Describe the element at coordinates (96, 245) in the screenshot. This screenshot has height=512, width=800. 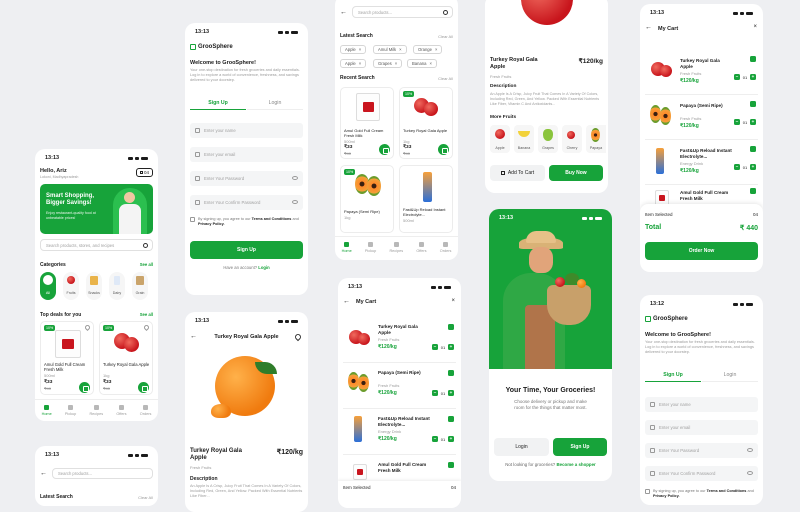
I see `search-input: Search products, stores, and recipes` at that location.